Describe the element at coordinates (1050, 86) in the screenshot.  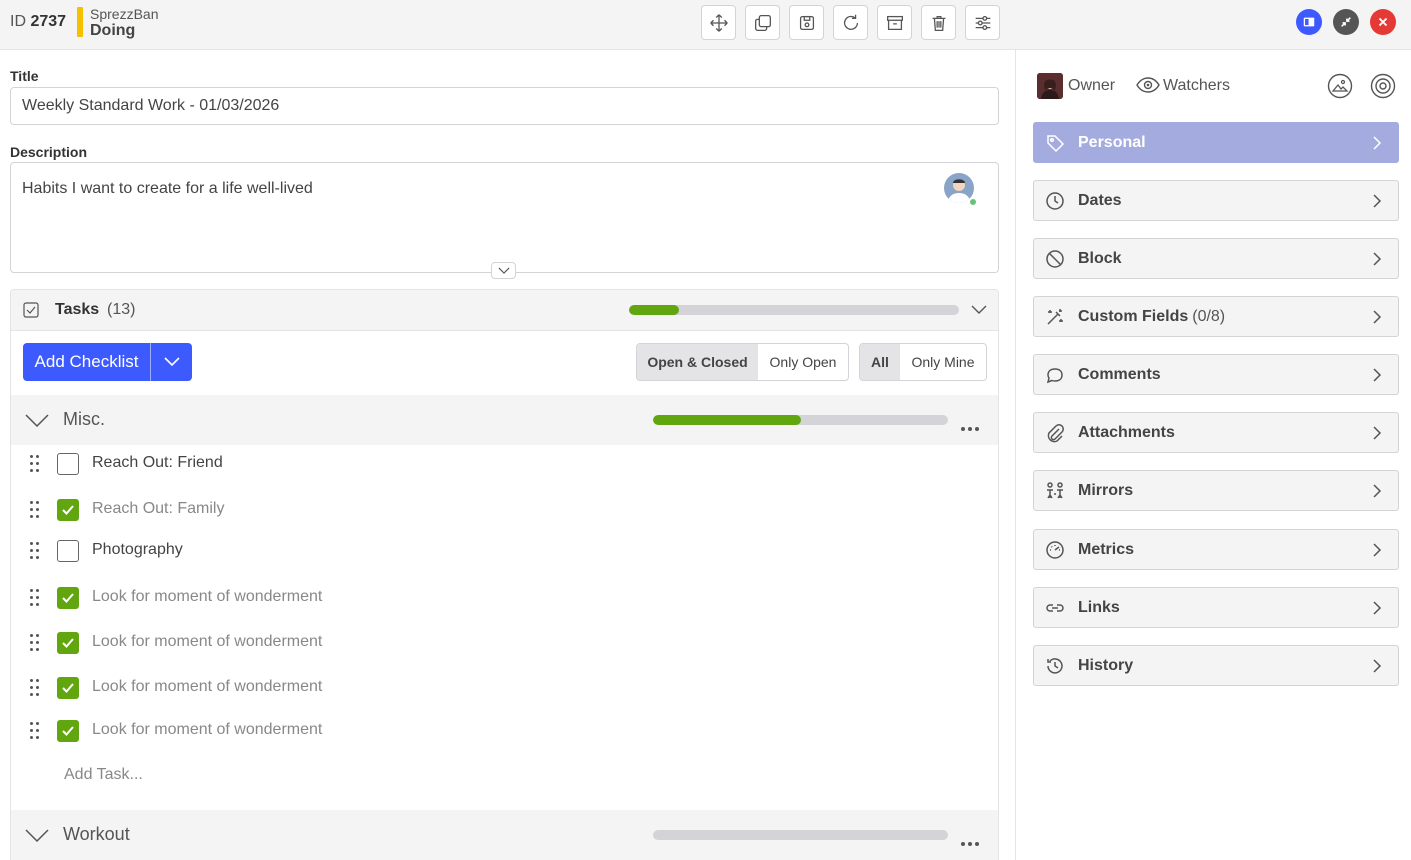
I see `owner-avatar` at that location.